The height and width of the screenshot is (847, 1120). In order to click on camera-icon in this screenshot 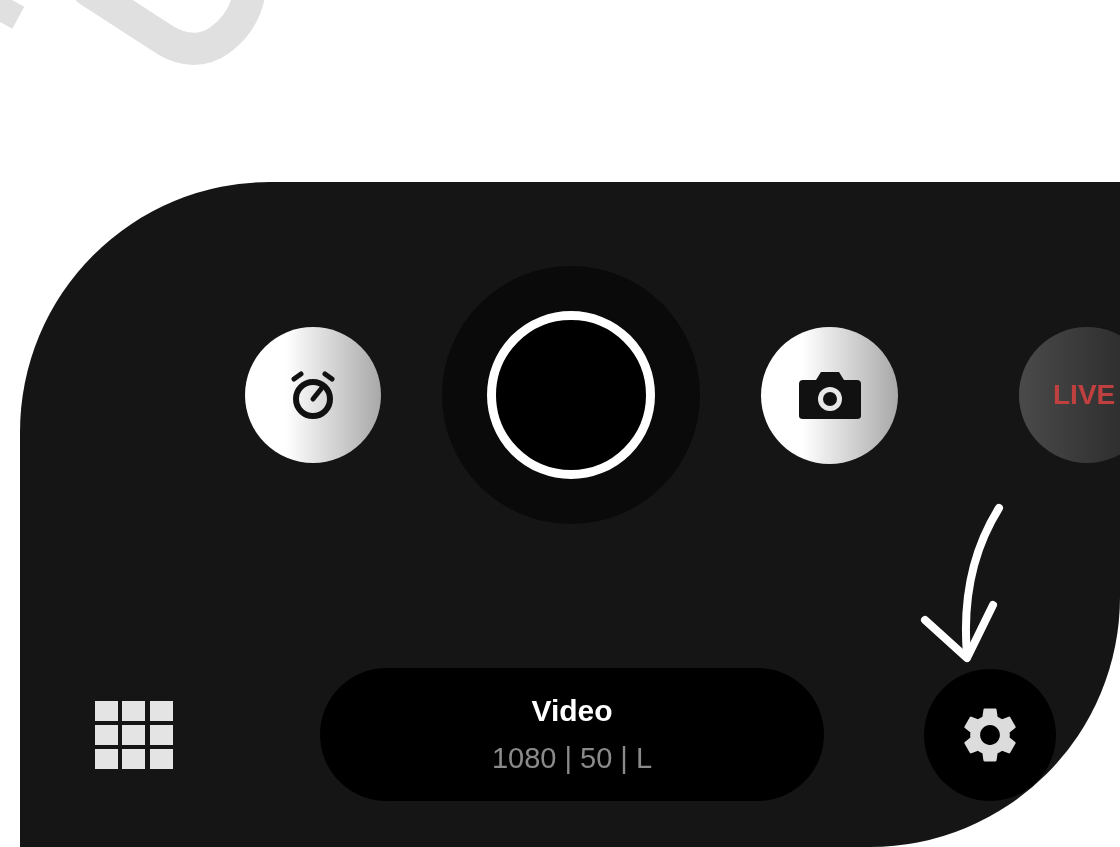, I will do `click(829, 395)`.